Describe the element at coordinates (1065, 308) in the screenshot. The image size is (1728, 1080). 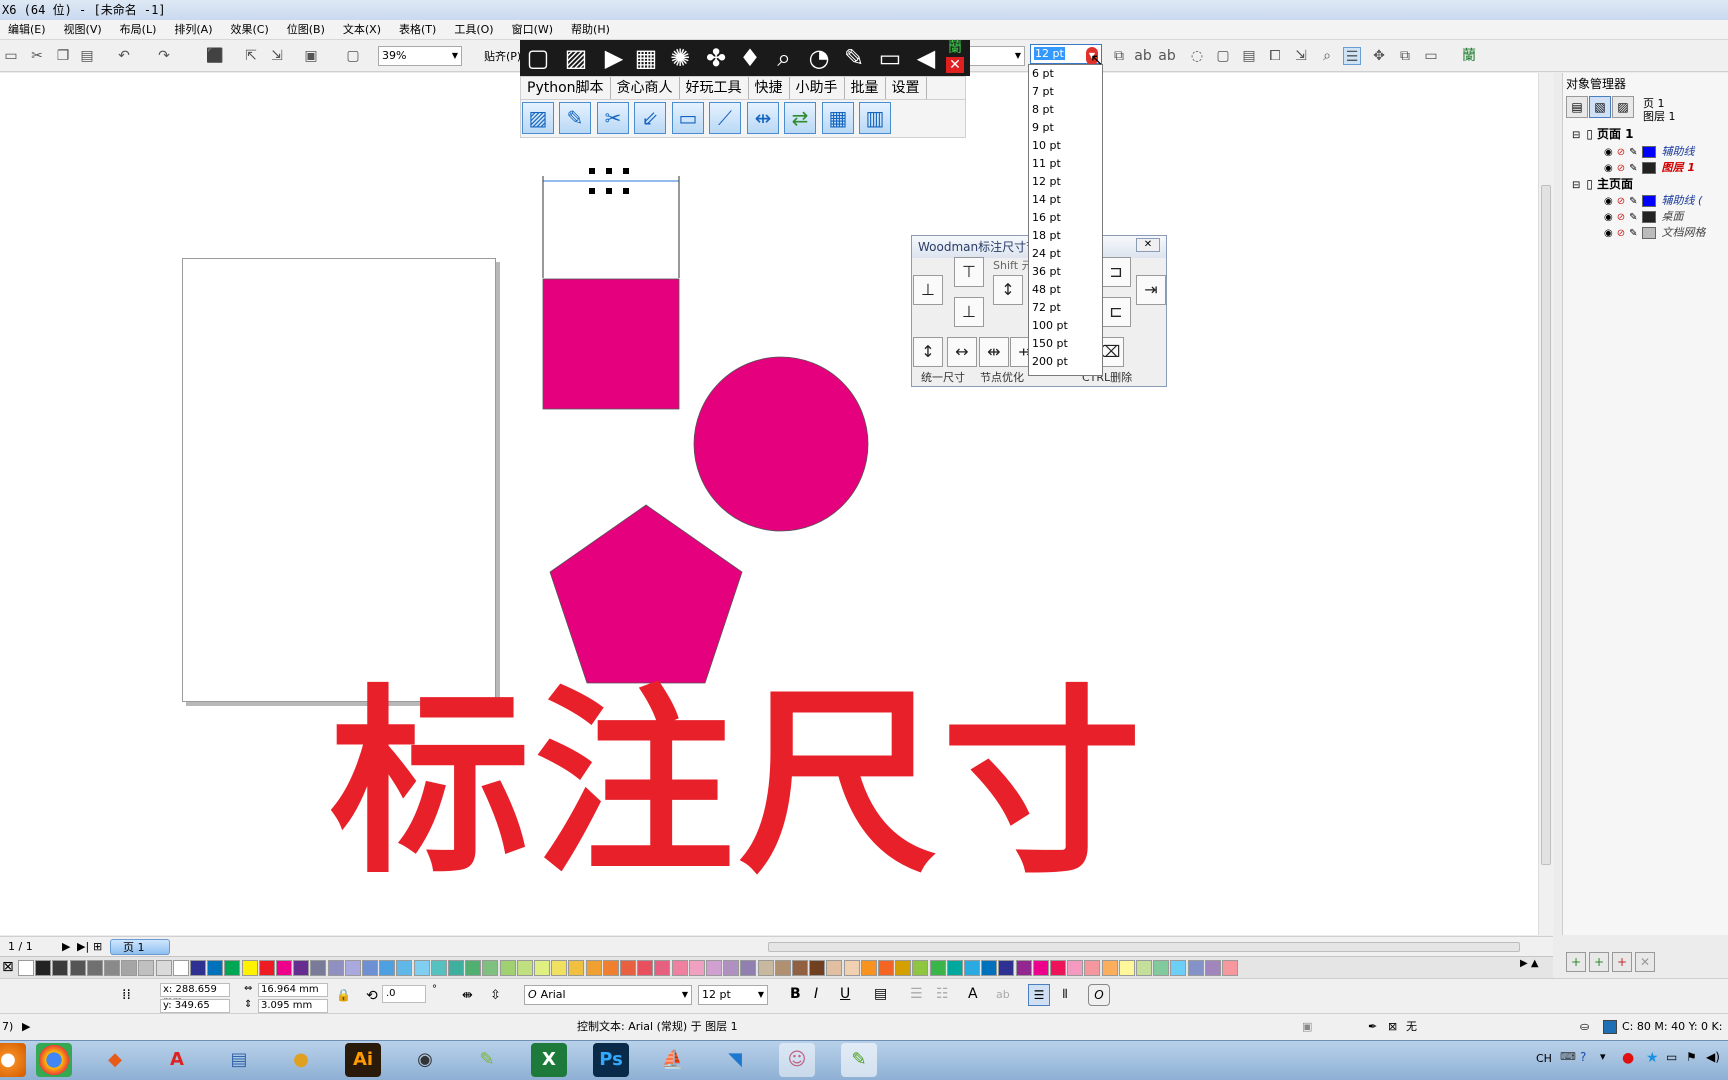
I see `font-size-option: 72 pt` at that location.